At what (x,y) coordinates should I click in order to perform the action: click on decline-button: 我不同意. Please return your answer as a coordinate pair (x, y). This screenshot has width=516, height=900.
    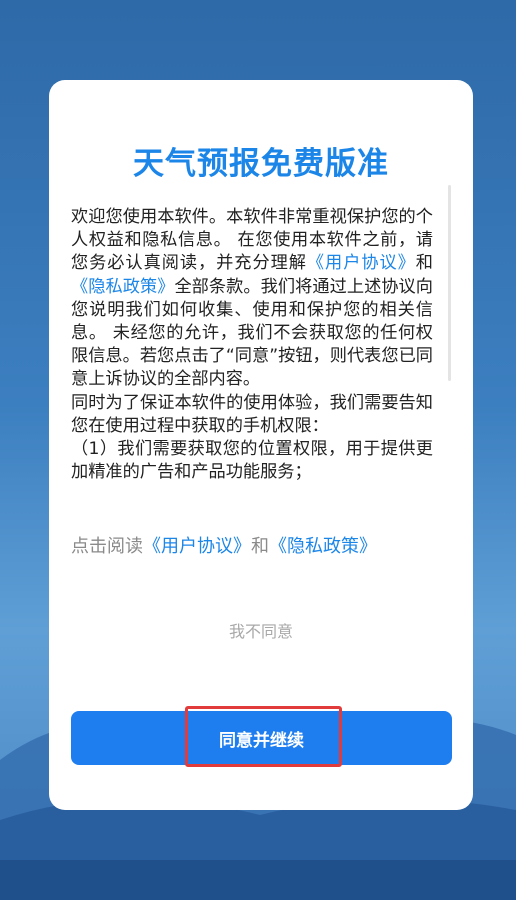
    Looking at the image, I should click on (261, 630).